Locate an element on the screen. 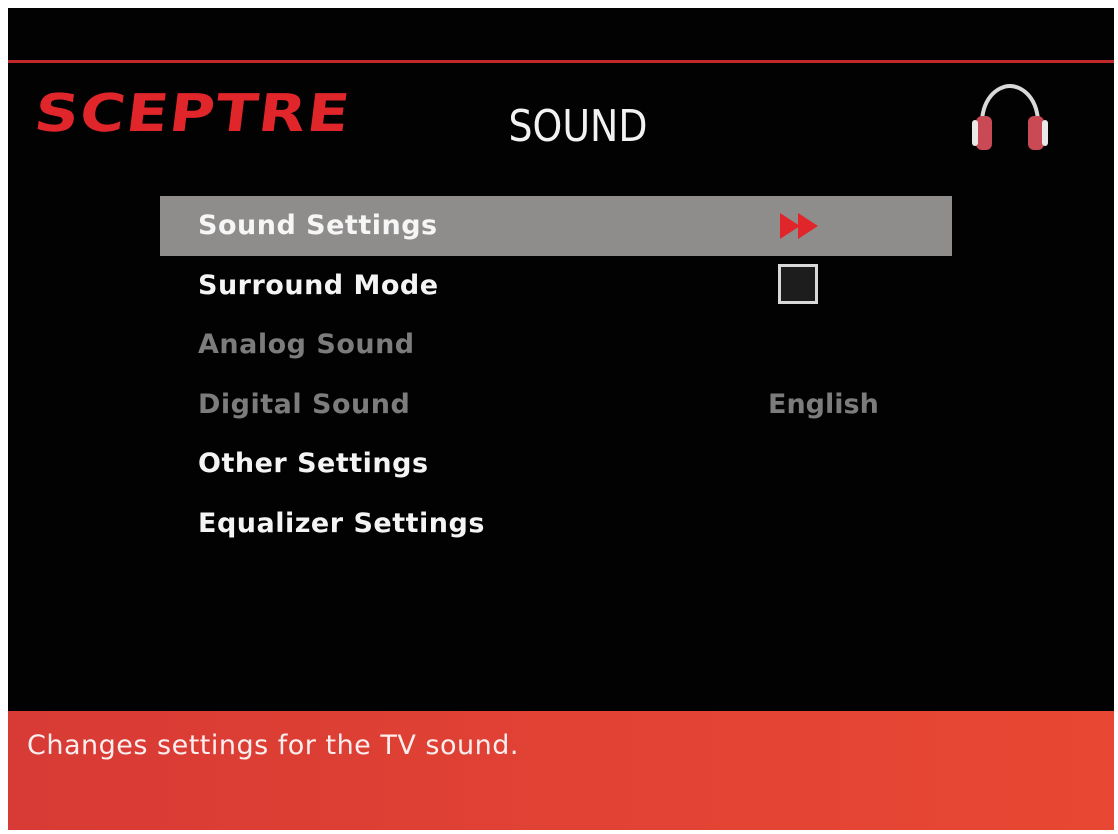  menu-item-label: Digital Sound is located at coordinates (304, 404).